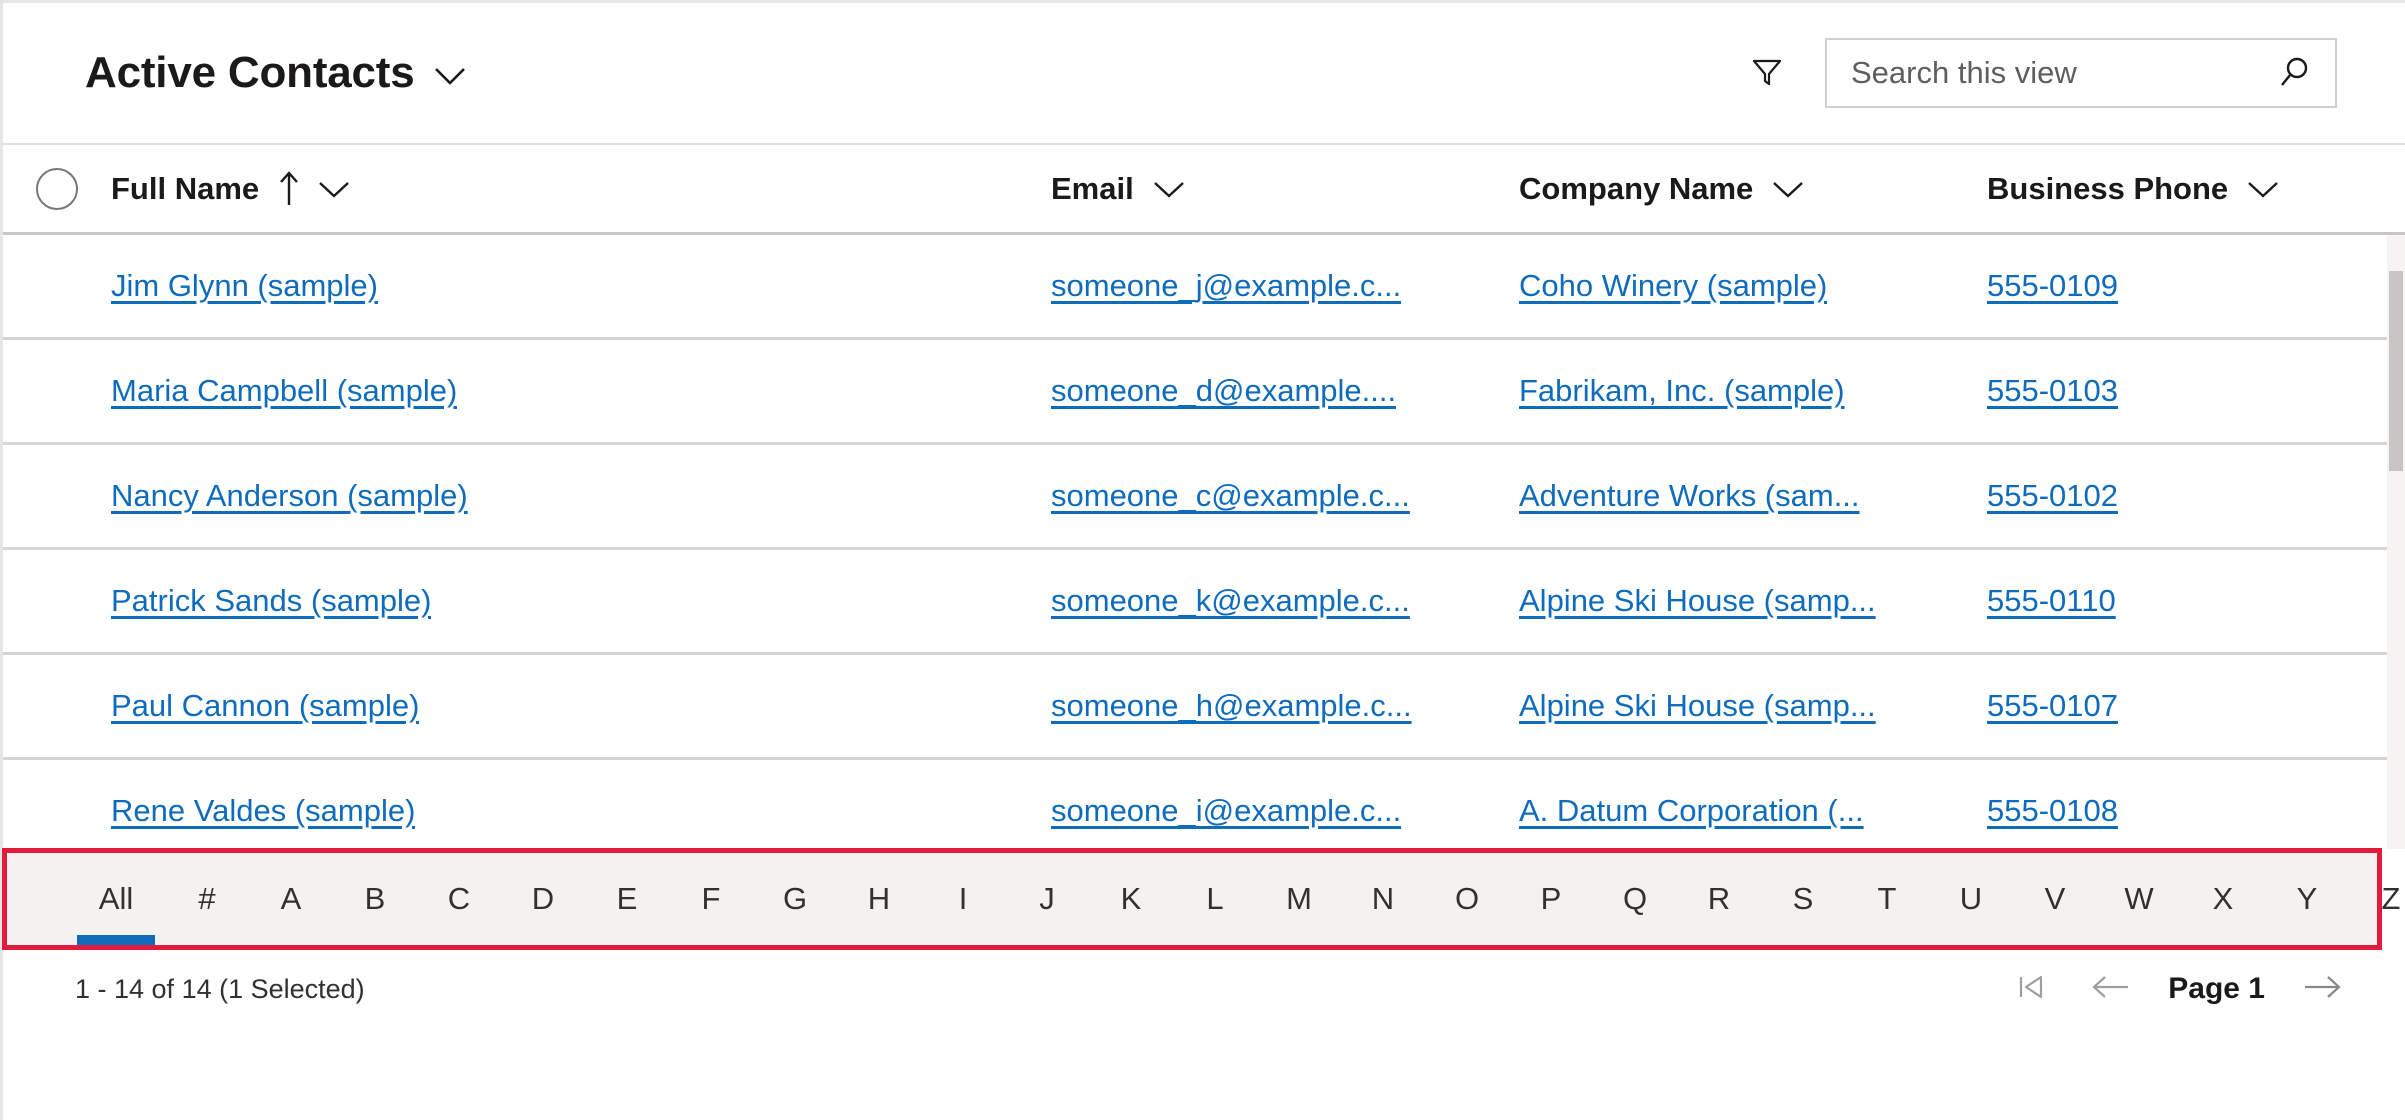 This screenshot has width=2405, height=1120. What do you see at coordinates (2051, 601) in the screenshot?
I see `phone-link: 555-0110` at bounding box center [2051, 601].